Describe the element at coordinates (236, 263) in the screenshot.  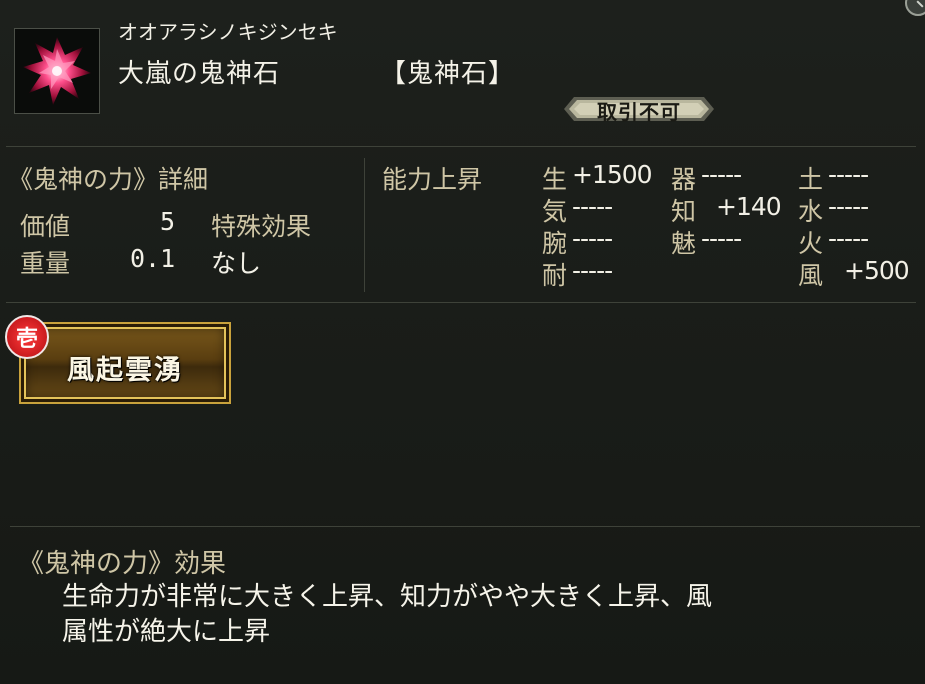
I see `special-effect-value: なし` at that location.